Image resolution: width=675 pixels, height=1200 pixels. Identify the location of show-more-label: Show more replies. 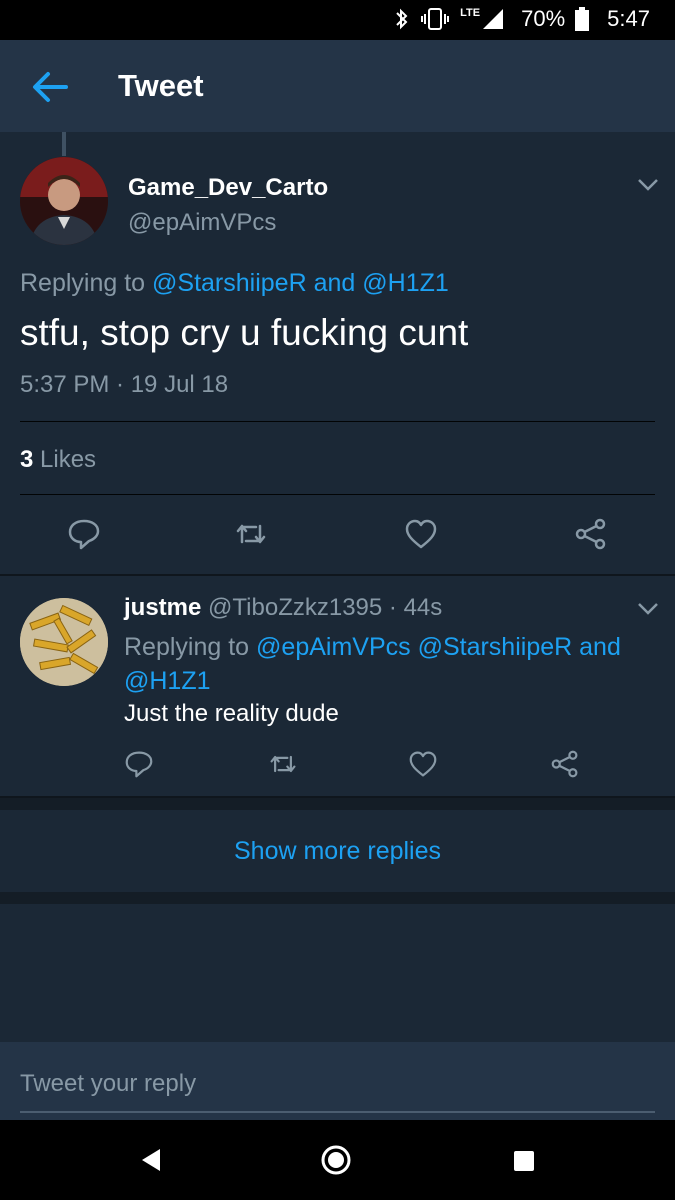
(337, 851).